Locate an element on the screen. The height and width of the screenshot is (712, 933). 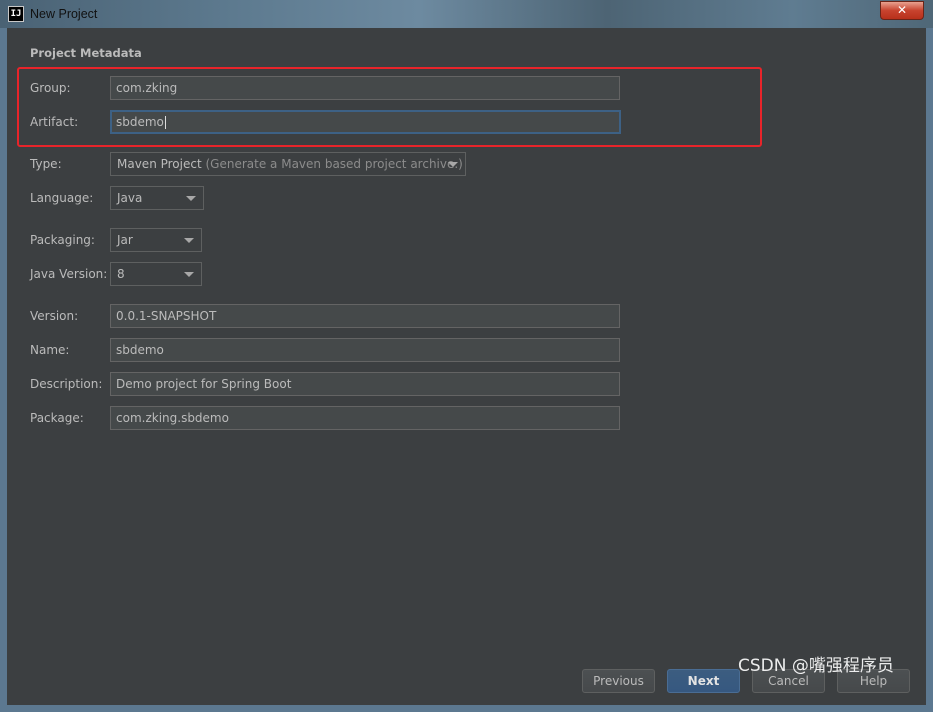
java-version-dropdown: 8 is located at coordinates (156, 274).